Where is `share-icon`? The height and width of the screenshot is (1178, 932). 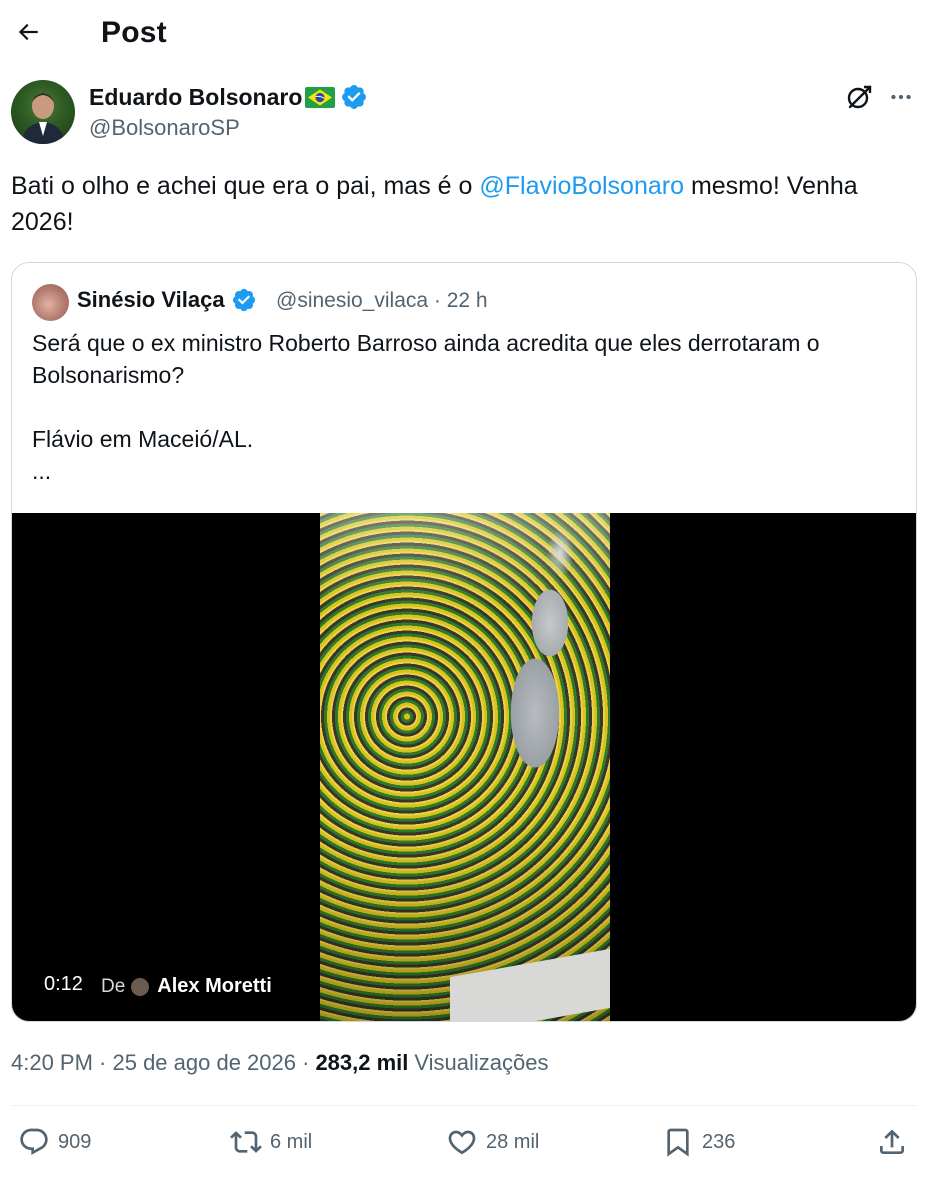
share-icon is located at coordinates (892, 1141).